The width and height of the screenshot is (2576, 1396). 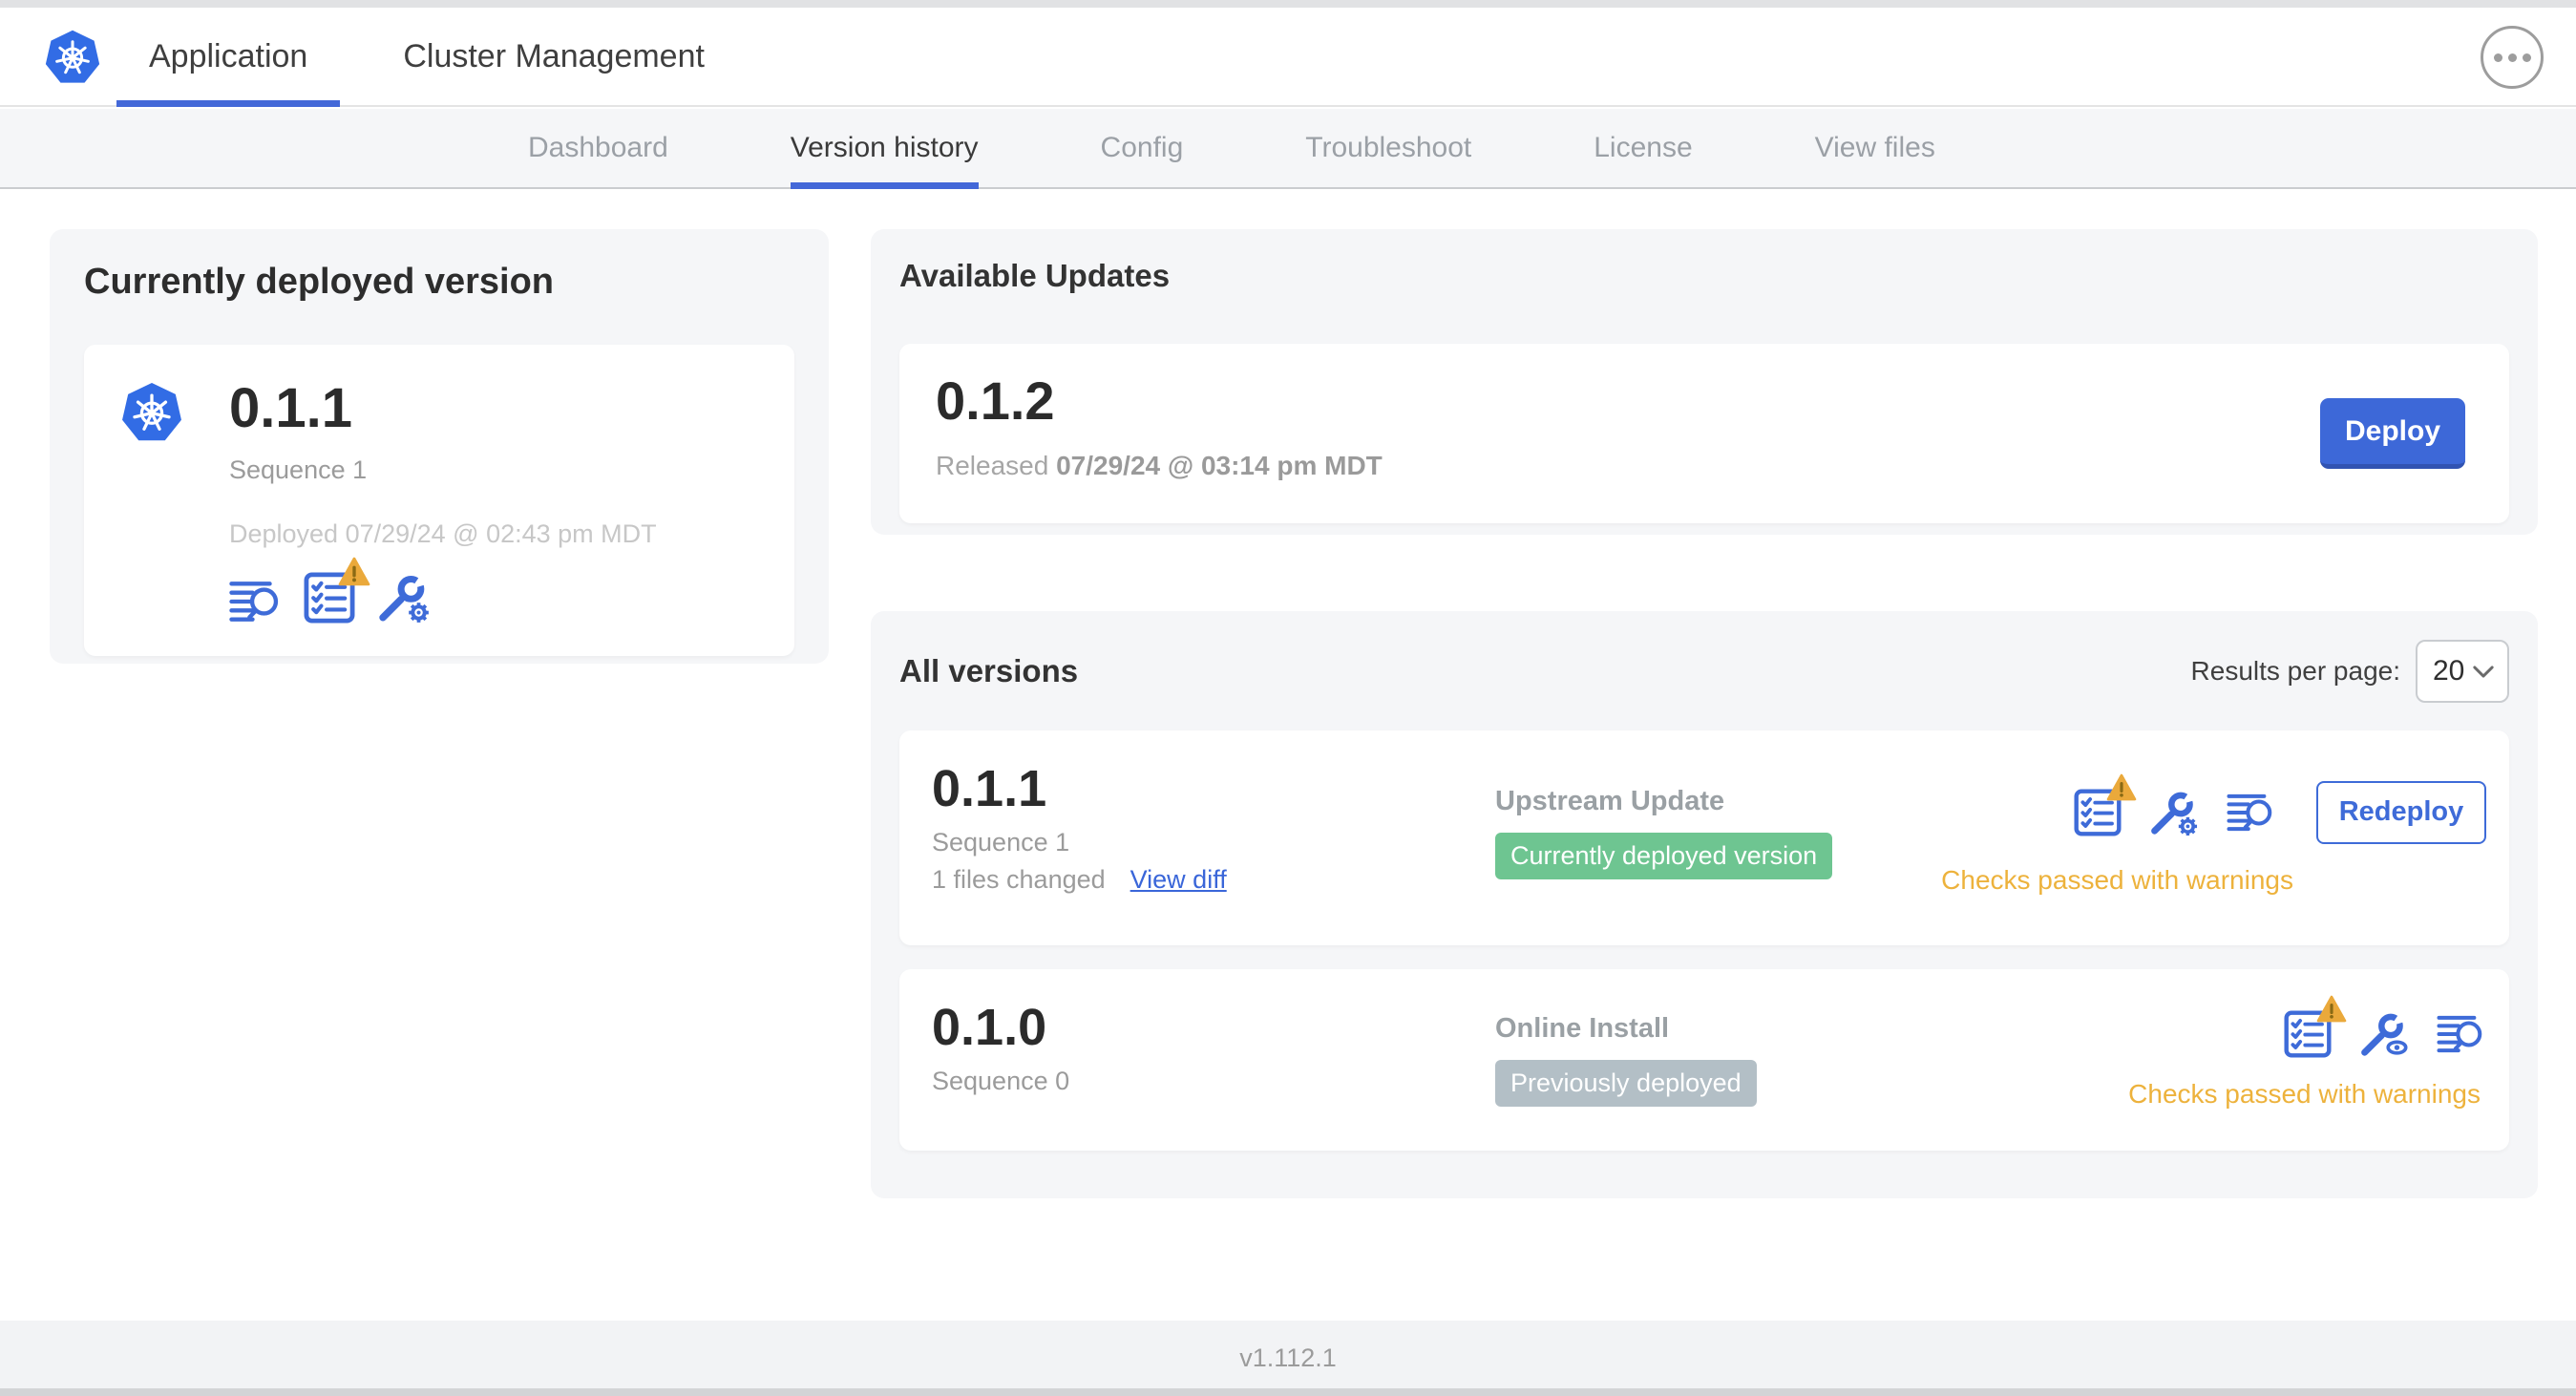 What do you see at coordinates (2483, 671) in the screenshot?
I see `chevron-down-icon` at bounding box center [2483, 671].